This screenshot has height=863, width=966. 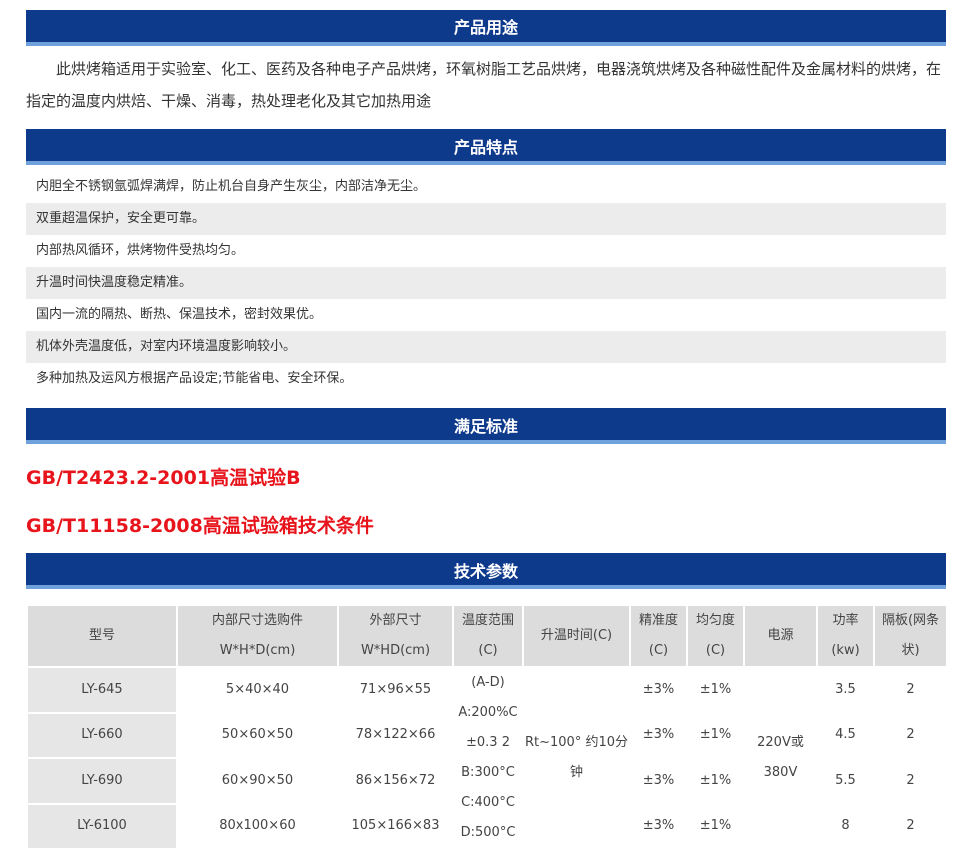 I want to click on section-header-features: 产品特点, so click(x=486, y=147).